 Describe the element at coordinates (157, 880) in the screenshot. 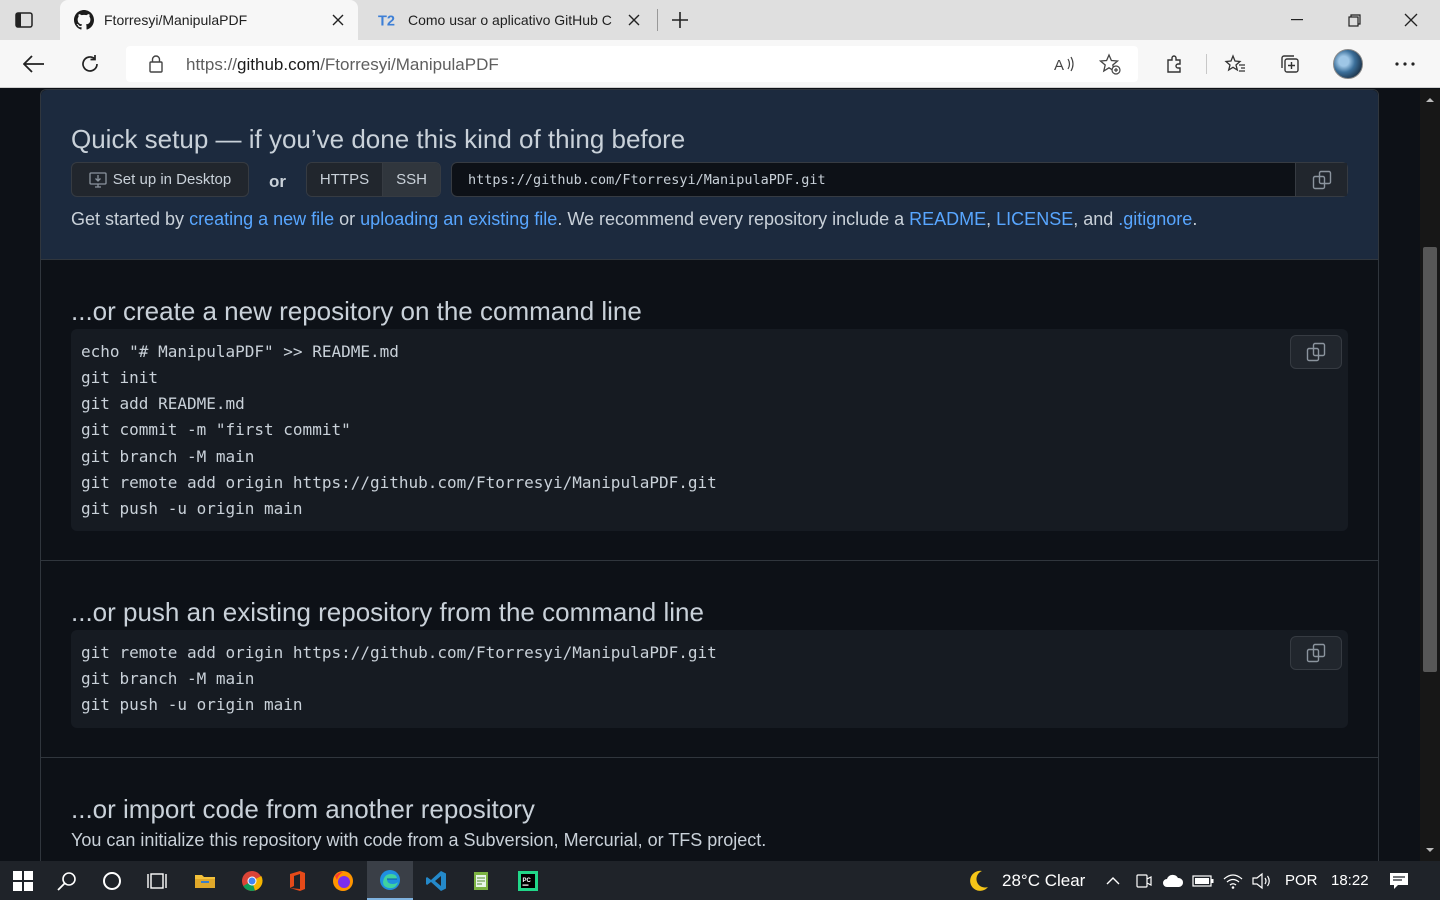

I see `task-view-icon` at that location.